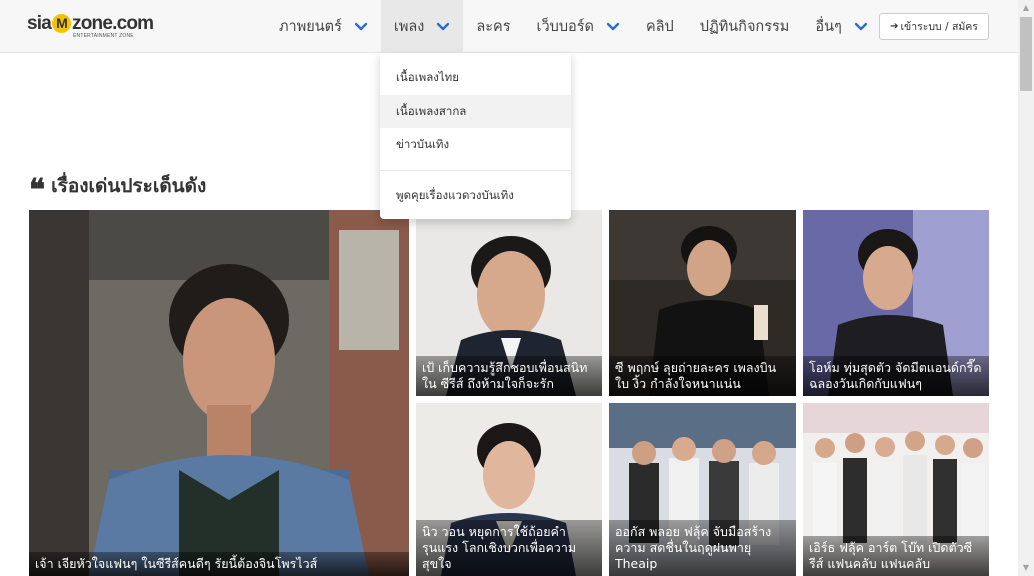 The width and height of the screenshot is (1034, 576). Describe the element at coordinates (103, 36) in the screenshot. I see `logo-tagline: ENTERTAINMENT ZONE` at that location.